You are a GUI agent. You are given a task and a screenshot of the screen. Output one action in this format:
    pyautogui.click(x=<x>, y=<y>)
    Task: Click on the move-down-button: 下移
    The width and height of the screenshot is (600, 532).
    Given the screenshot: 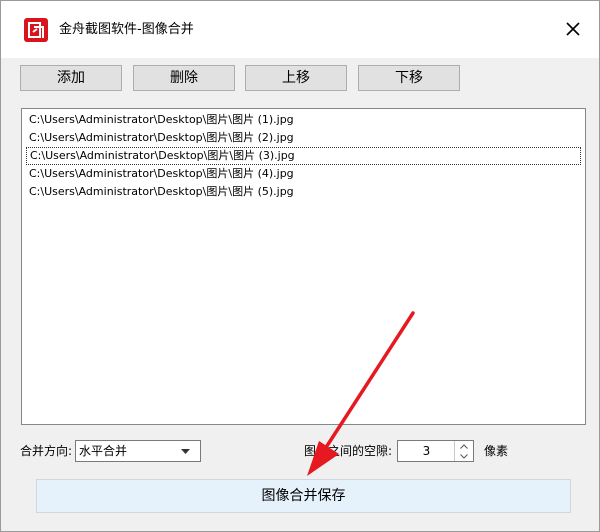 What is the action you would take?
    pyautogui.click(x=409, y=78)
    